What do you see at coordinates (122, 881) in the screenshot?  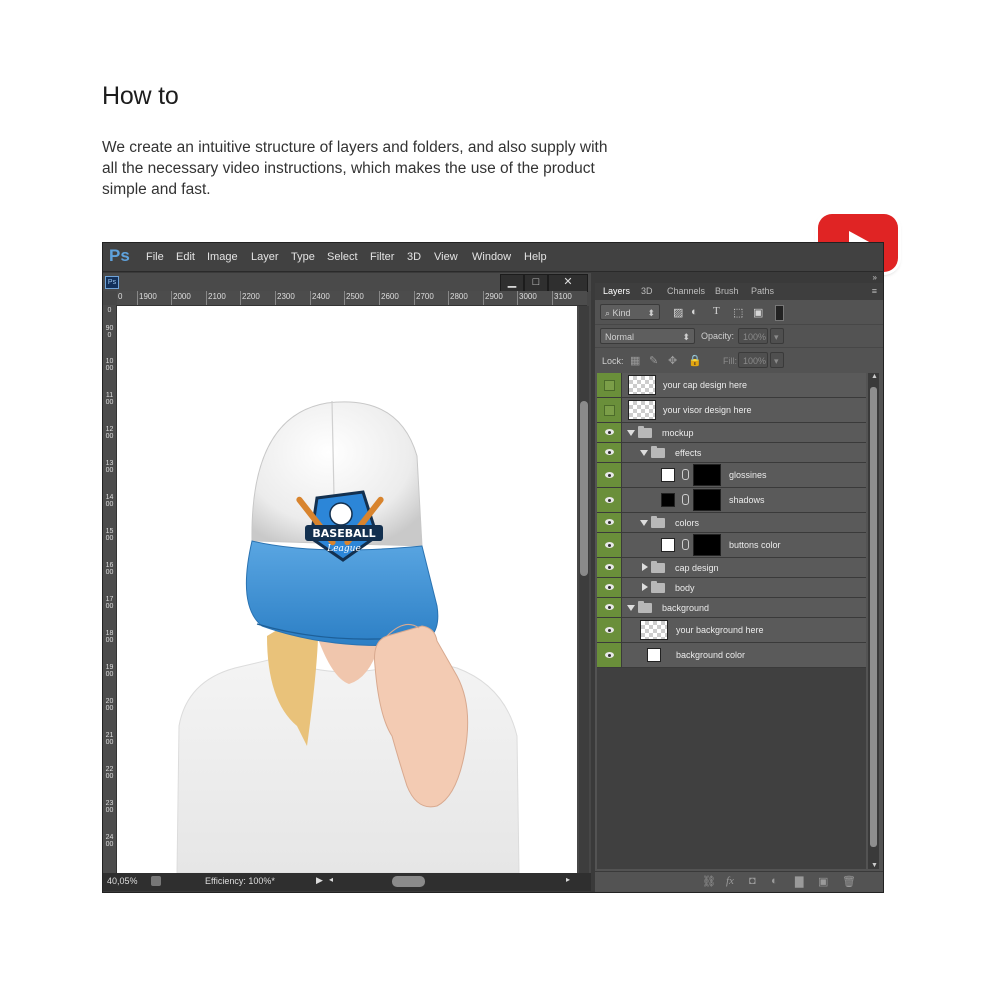 I see `zoom-level: 40,05%` at bounding box center [122, 881].